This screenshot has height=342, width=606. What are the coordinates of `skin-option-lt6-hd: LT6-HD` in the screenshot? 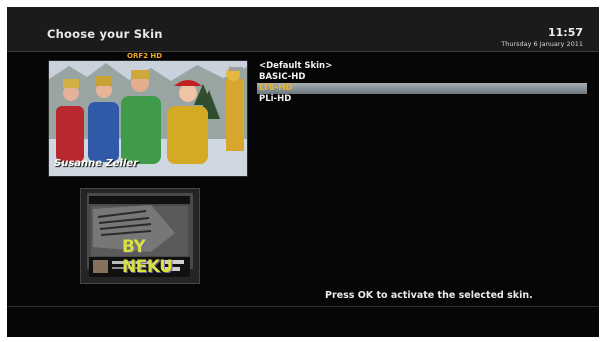 It's located at (422, 88).